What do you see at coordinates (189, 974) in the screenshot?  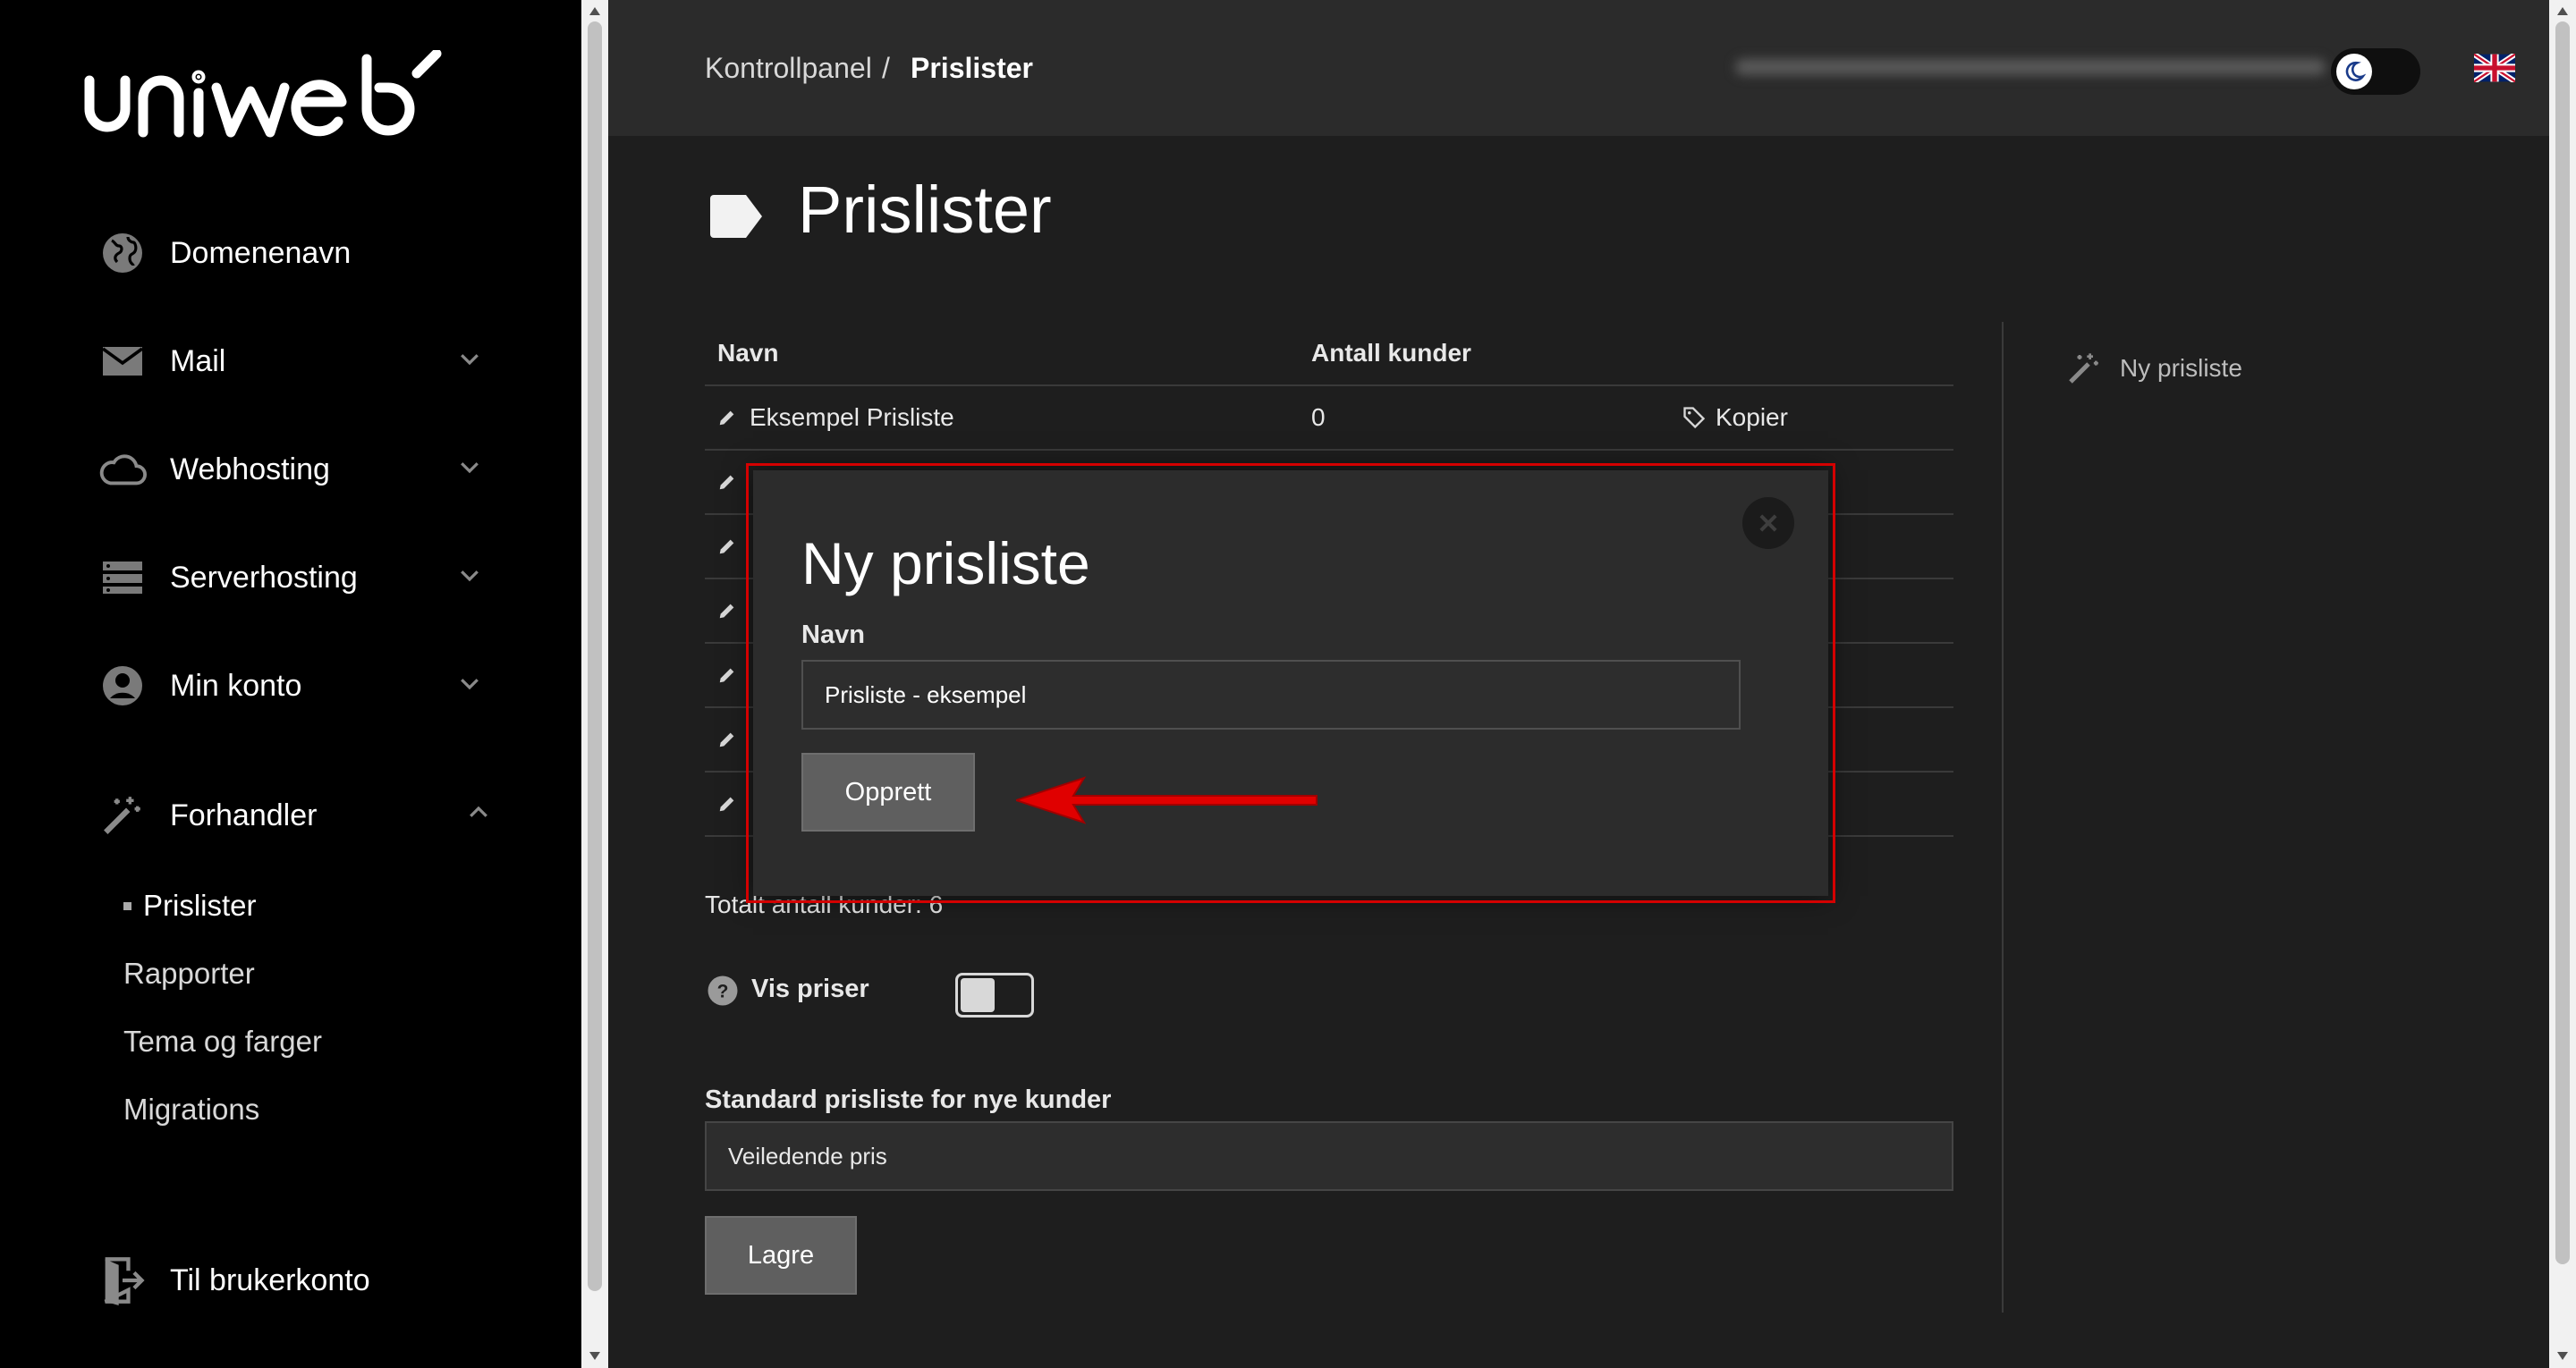 I see `sidebar-subitem-rapporter: Rapporter` at bounding box center [189, 974].